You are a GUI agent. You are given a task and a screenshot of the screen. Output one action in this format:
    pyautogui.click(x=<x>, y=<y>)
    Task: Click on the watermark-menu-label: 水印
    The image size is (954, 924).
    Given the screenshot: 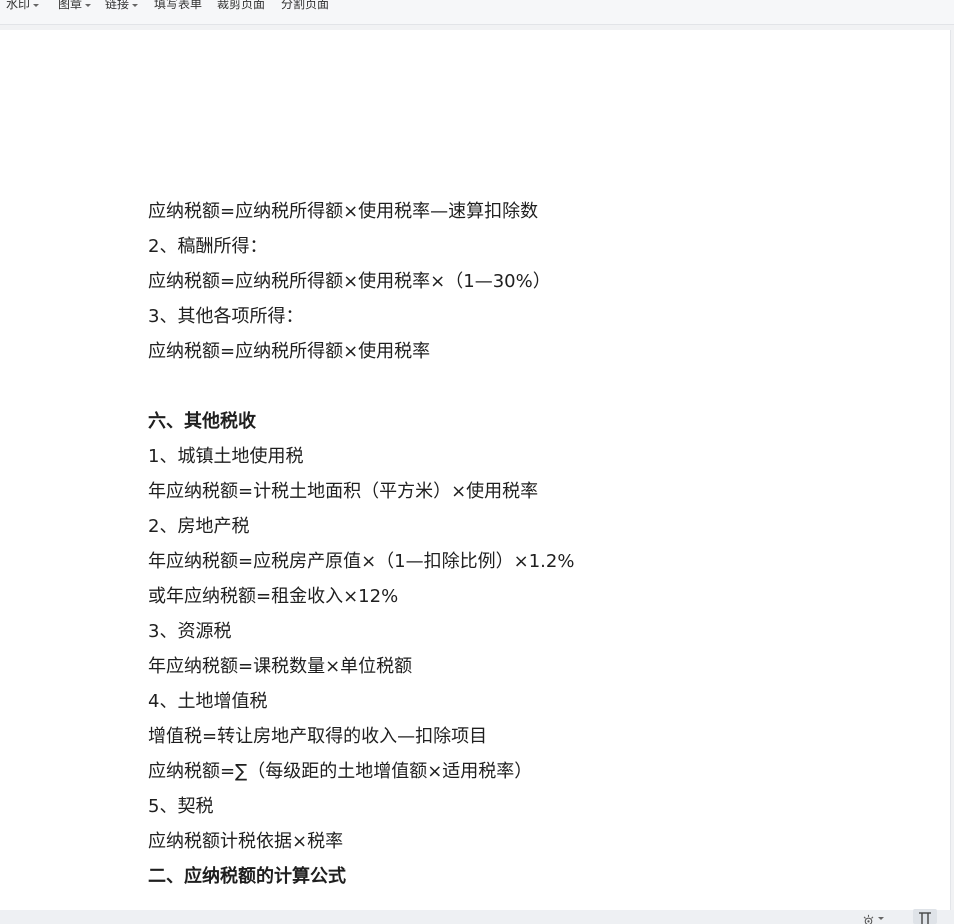 What is the action you would take?
    pyautogui.click(x=18, y=5)
    